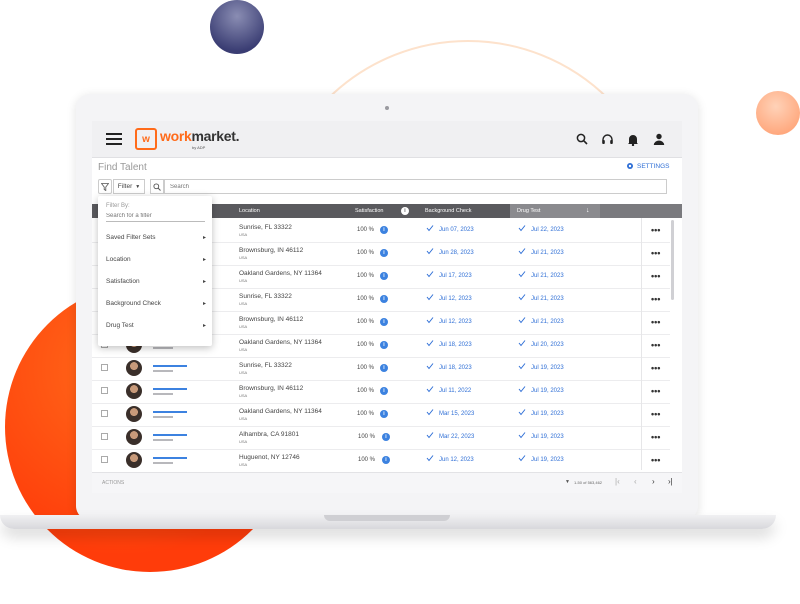 This screenshot has height=604, width=800. What do you see at coordinates (582, 139) in the screenshot?
I see `search-icon` at bounding box center [582, 139].